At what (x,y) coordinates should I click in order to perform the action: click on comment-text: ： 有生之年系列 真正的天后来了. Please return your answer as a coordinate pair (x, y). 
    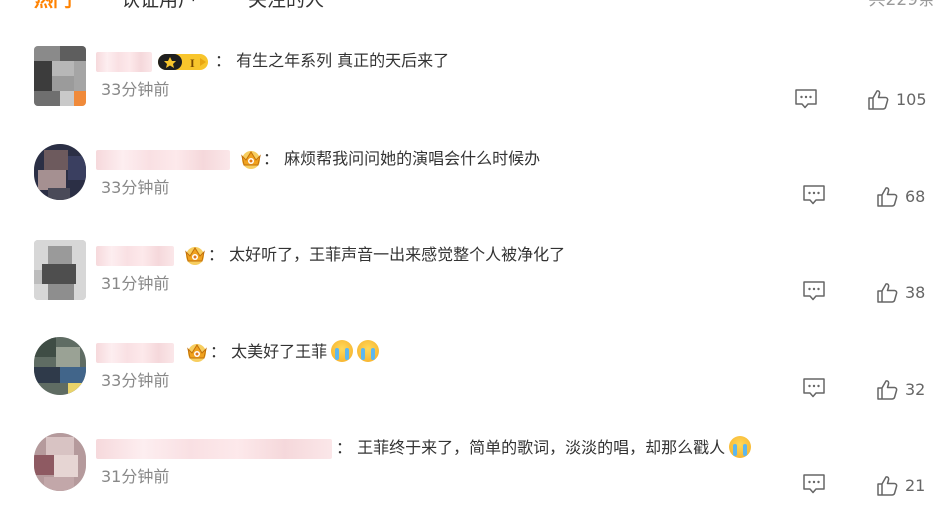
    Looking at the image, I should click on (332, 60).